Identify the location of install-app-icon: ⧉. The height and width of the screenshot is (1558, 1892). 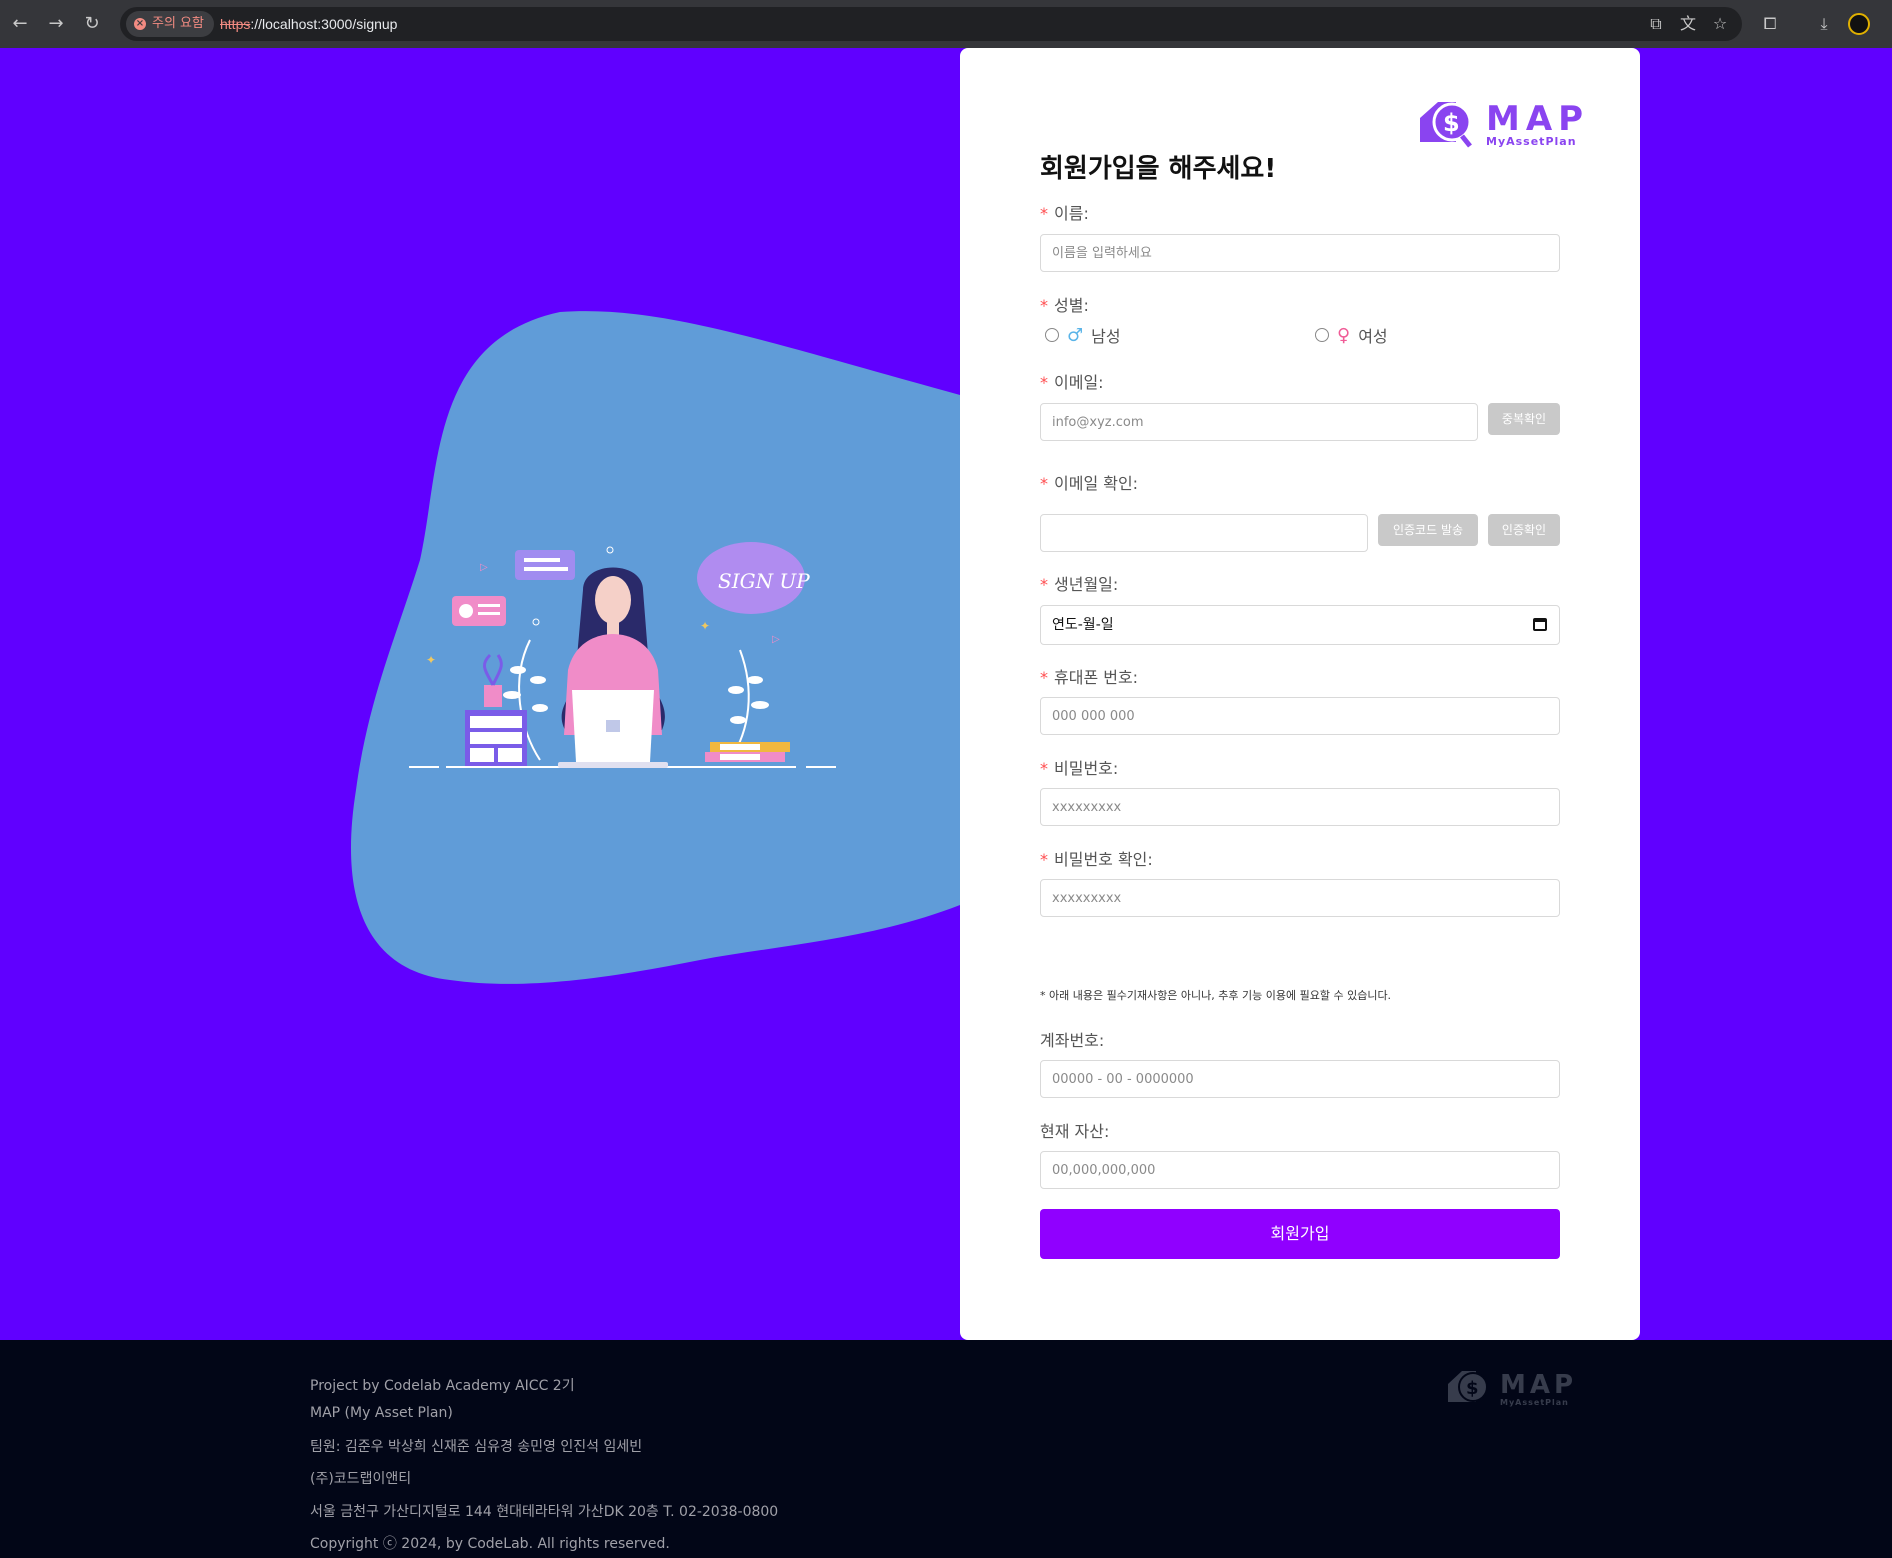
(1656, 24).